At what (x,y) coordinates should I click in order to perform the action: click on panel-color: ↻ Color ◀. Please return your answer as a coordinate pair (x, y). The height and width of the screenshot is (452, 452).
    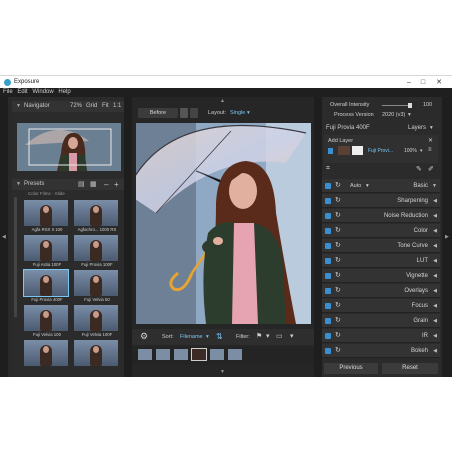
    Looking at the image, I should click on (381, 231).